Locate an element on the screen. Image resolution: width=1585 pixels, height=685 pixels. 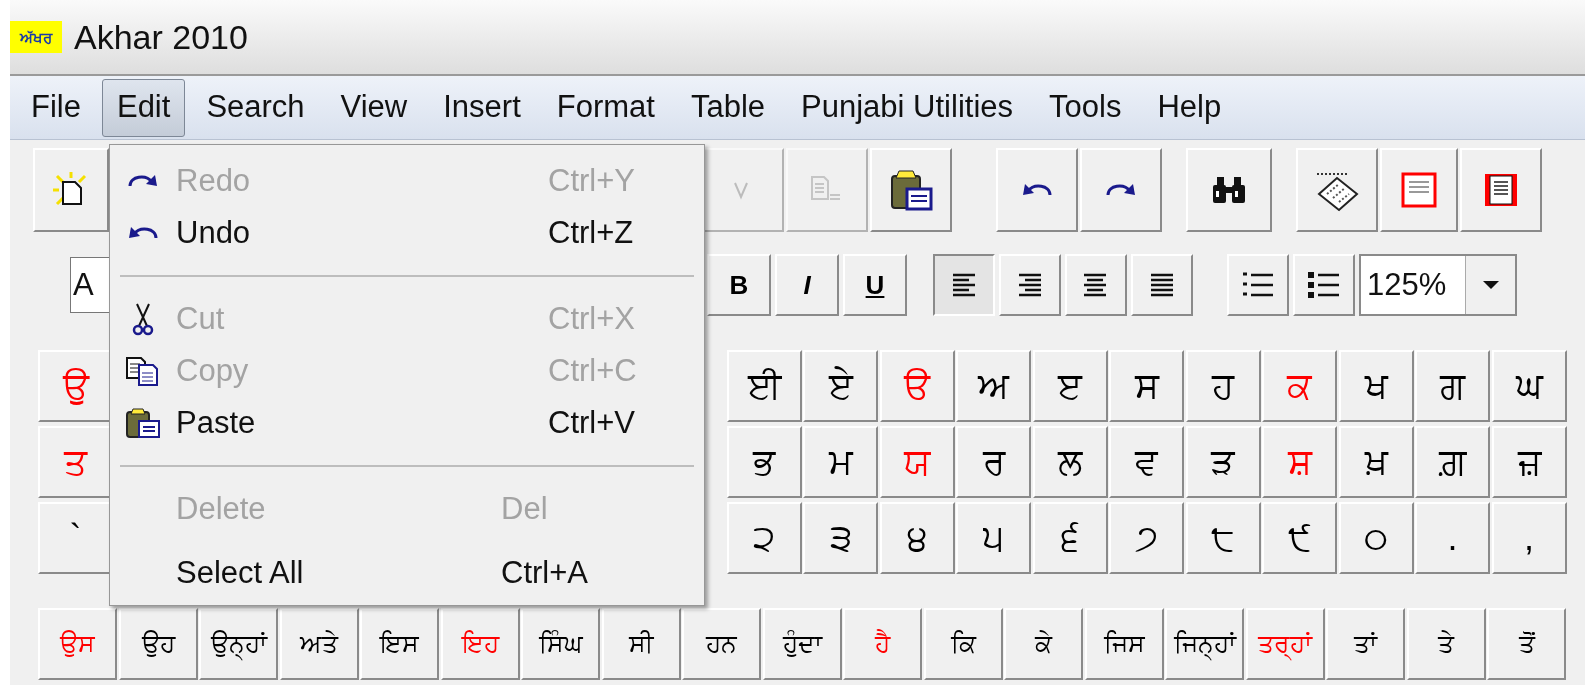
word-key: ਉਸ is located at coordinates (77, 644).